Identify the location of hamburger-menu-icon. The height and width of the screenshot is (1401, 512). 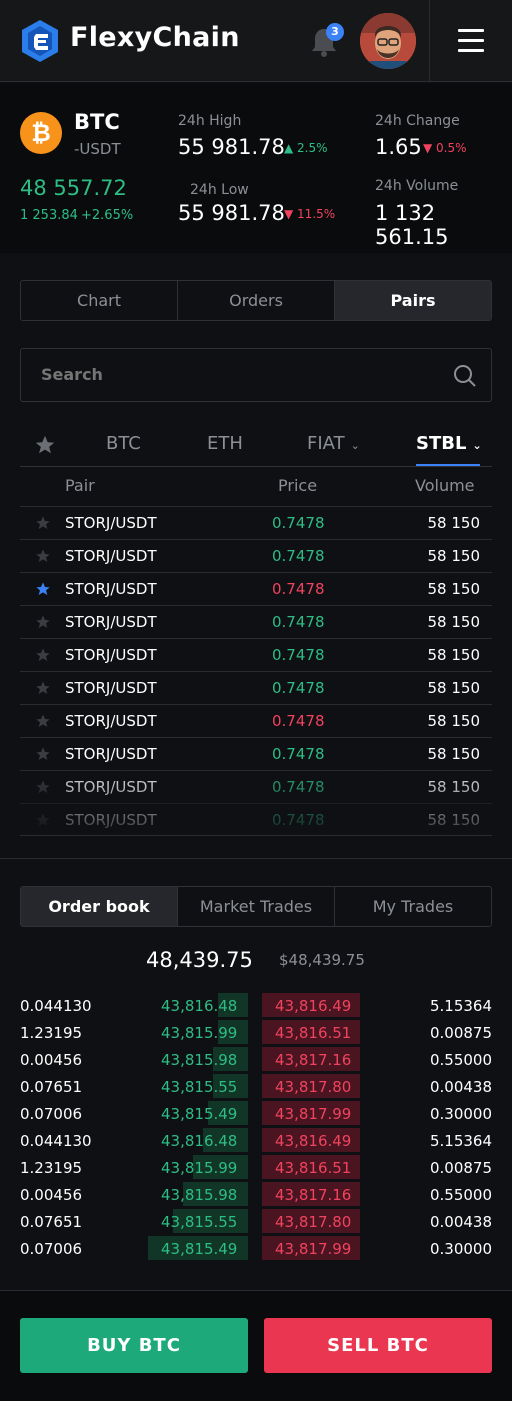
(471, 41).